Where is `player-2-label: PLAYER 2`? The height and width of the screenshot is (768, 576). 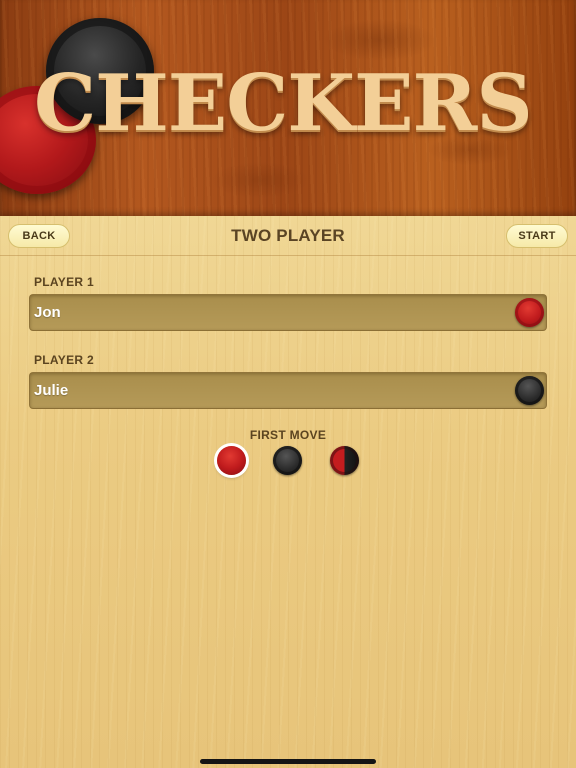 player-2-label: PLAYER 2 is located at coordinates (64, 360).